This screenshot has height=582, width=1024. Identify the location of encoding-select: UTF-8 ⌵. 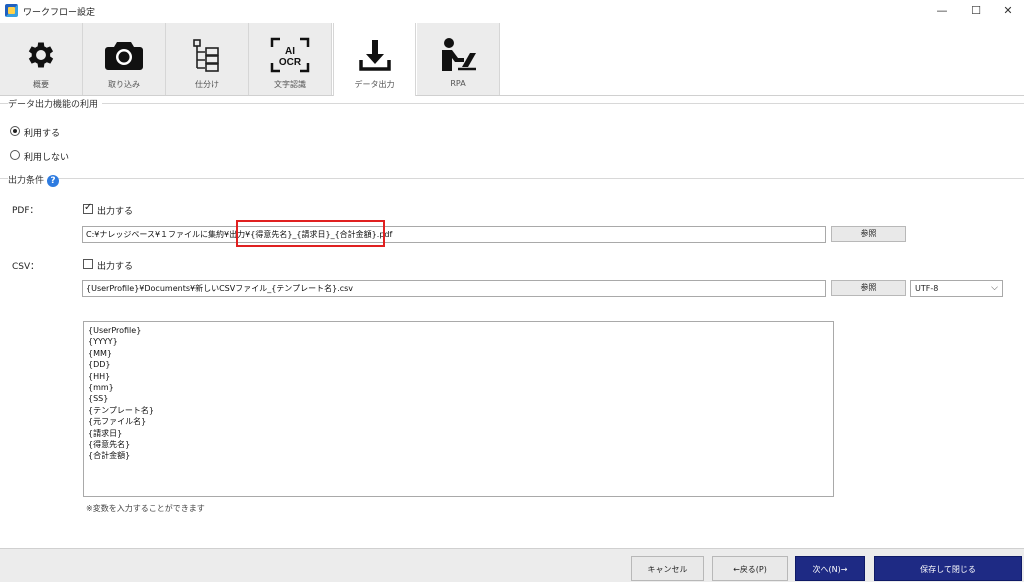
(956, 288).